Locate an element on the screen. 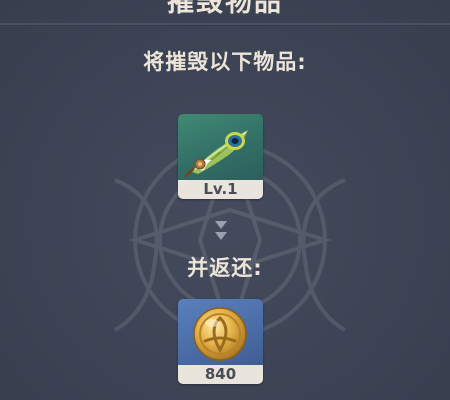 The width and height of the screenshot is (450, 400). reward-art is located at coordinates (220, 332).